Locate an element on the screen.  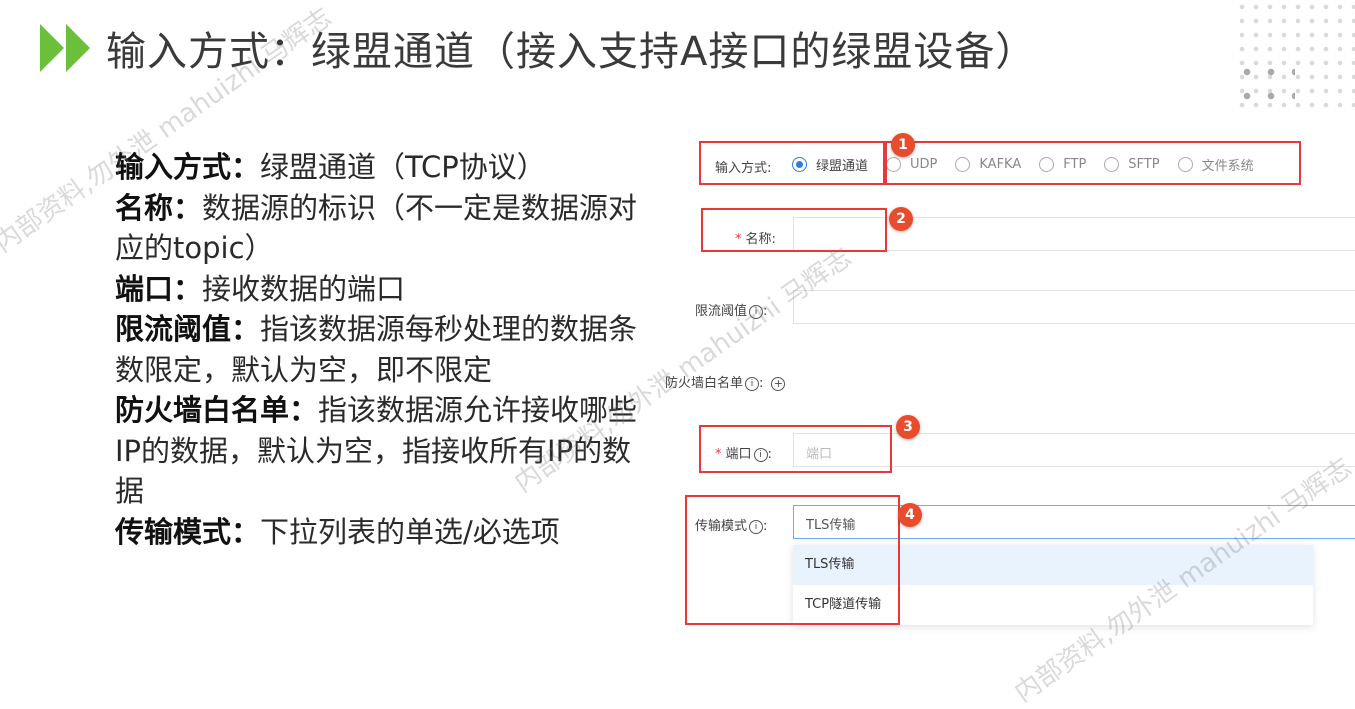
description-item: 输入方式：绿盟通道（TCP协议） is located at coordinates (385, 167).